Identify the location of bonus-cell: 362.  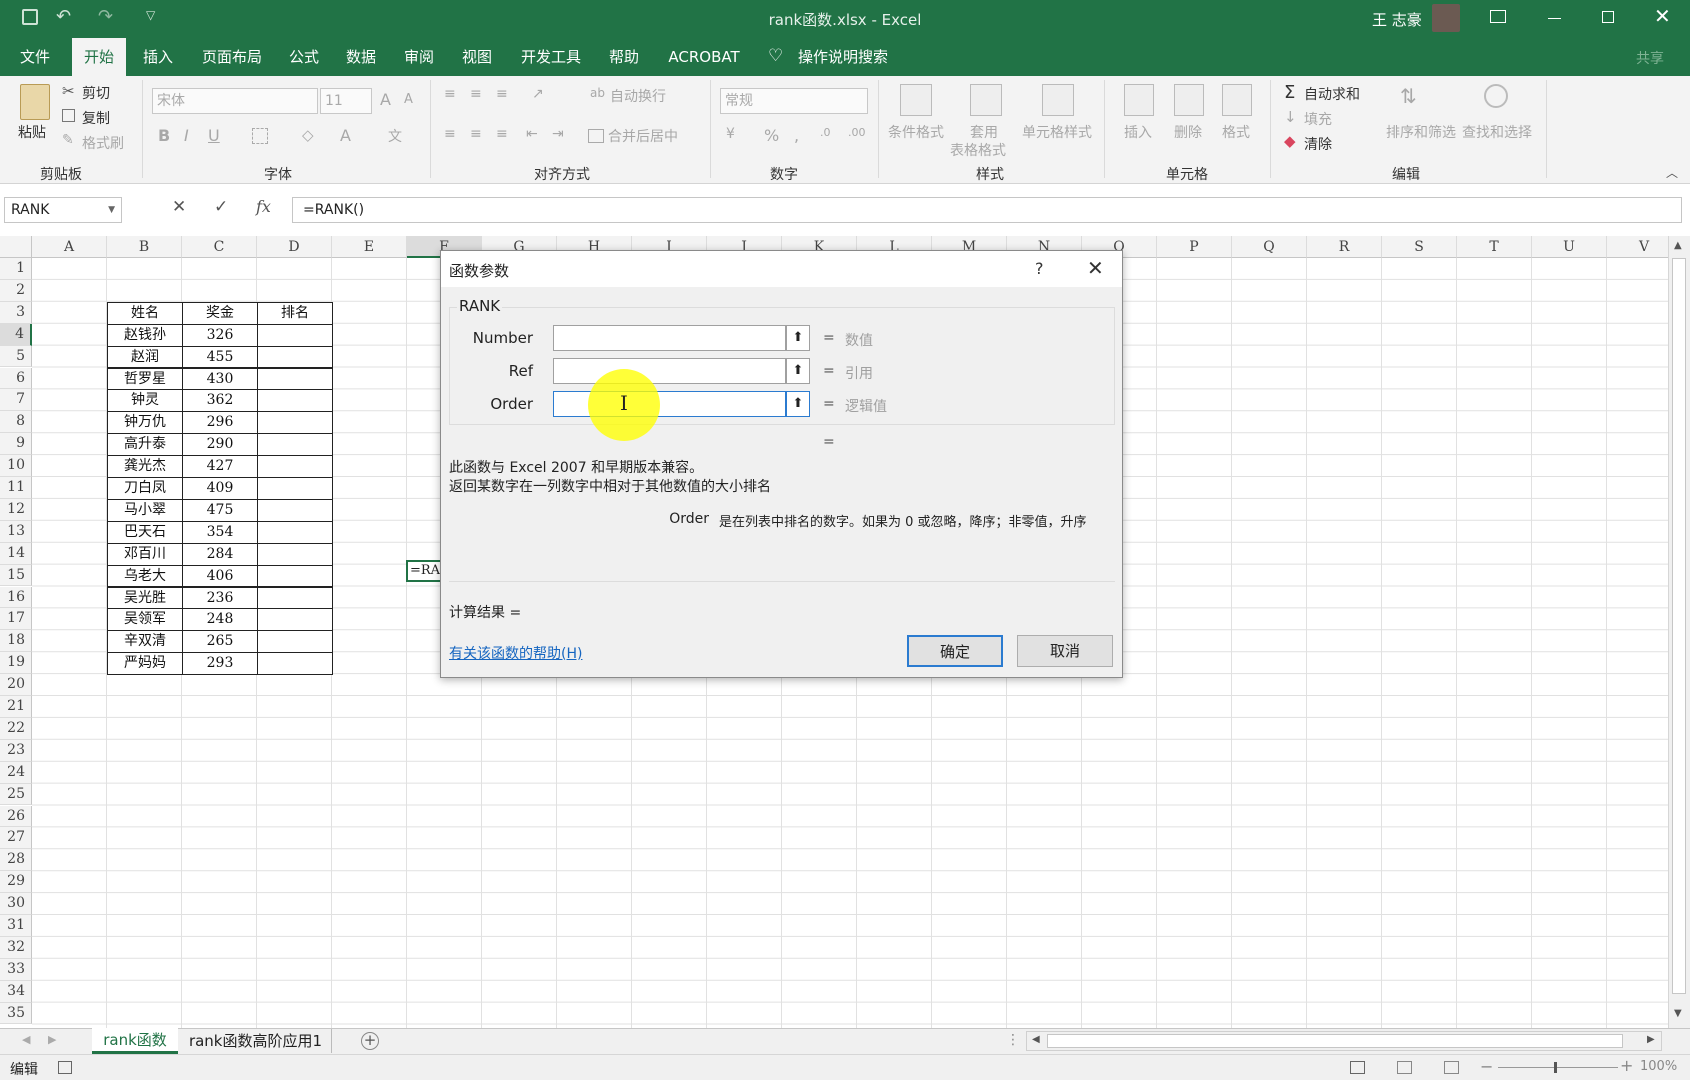
(220, 401).